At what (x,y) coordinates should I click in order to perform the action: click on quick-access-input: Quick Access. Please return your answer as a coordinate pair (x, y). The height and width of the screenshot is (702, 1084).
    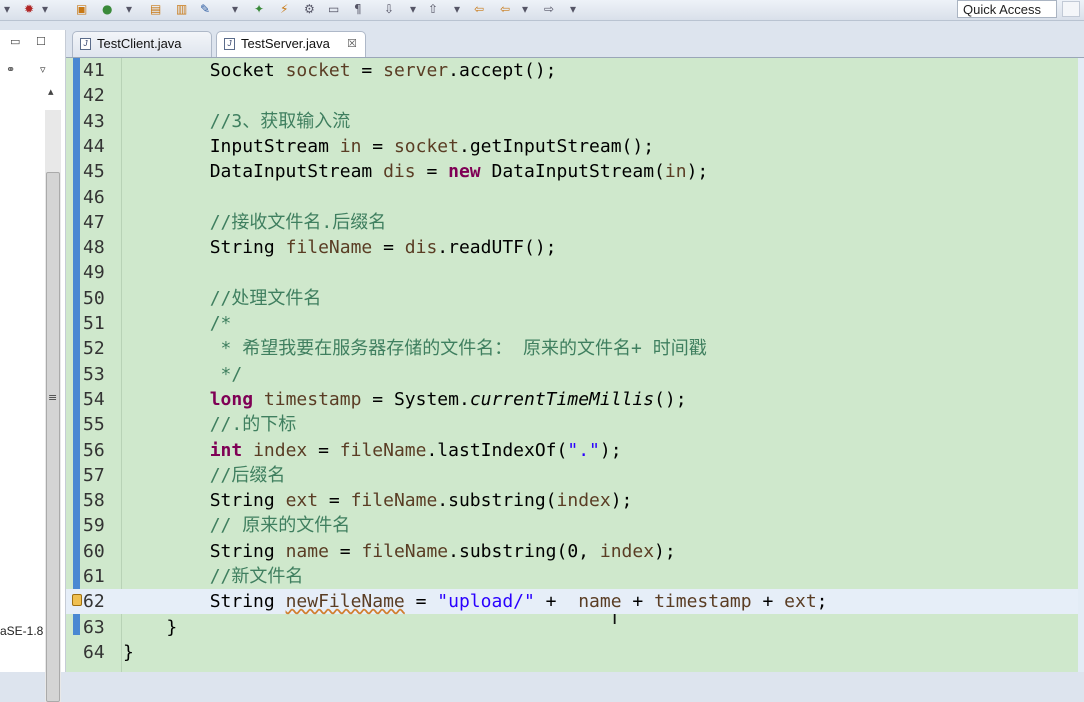
    Looking at the image, I should click on (1007, 9).